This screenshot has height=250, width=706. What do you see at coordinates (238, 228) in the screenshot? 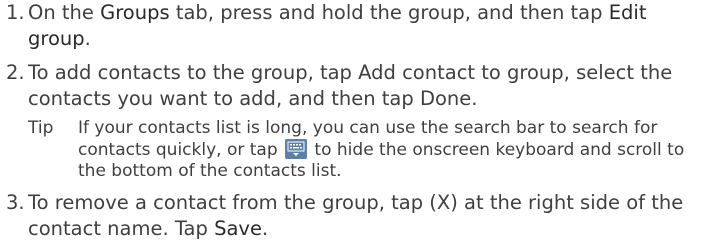
I see `save-label: Save` at bounding box center [238, 228].